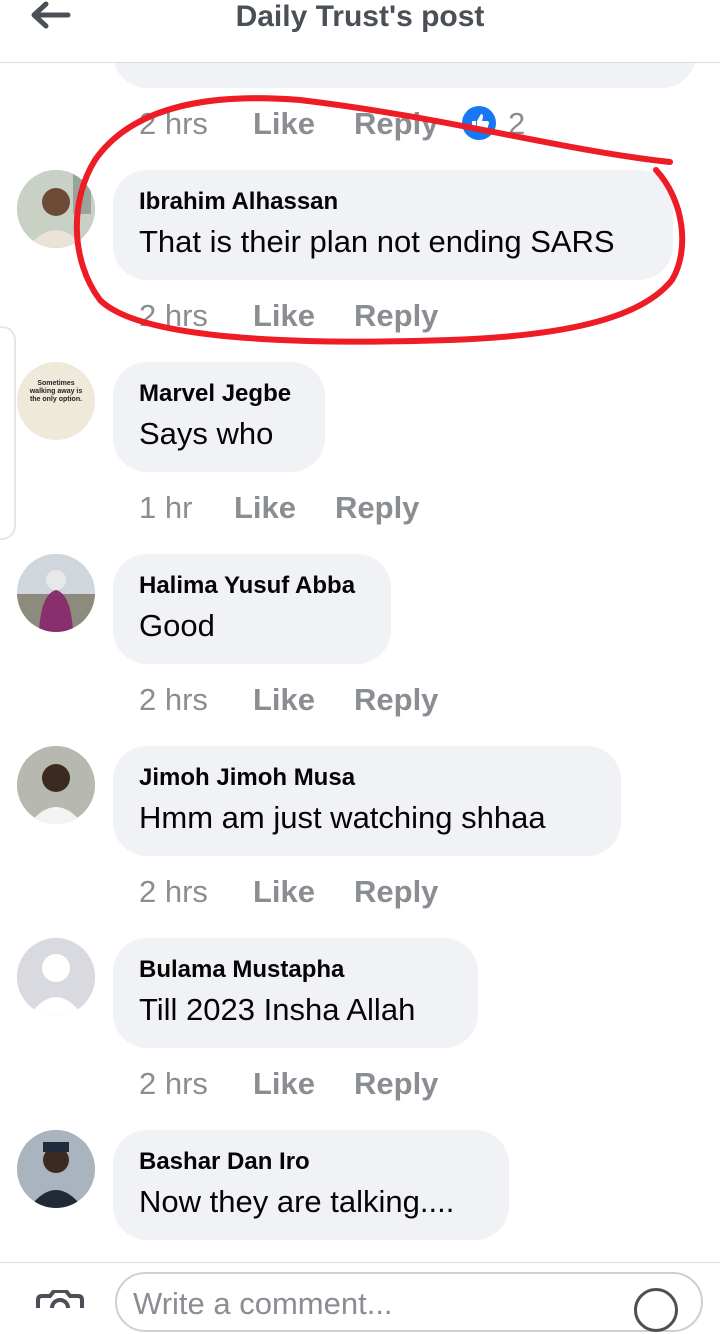 Image resolution: width=720 pixels, height=1334 pixels. Describe the element at coordinates (8, 433) in the screenshot. I see `side-drawer-handle` at that location.